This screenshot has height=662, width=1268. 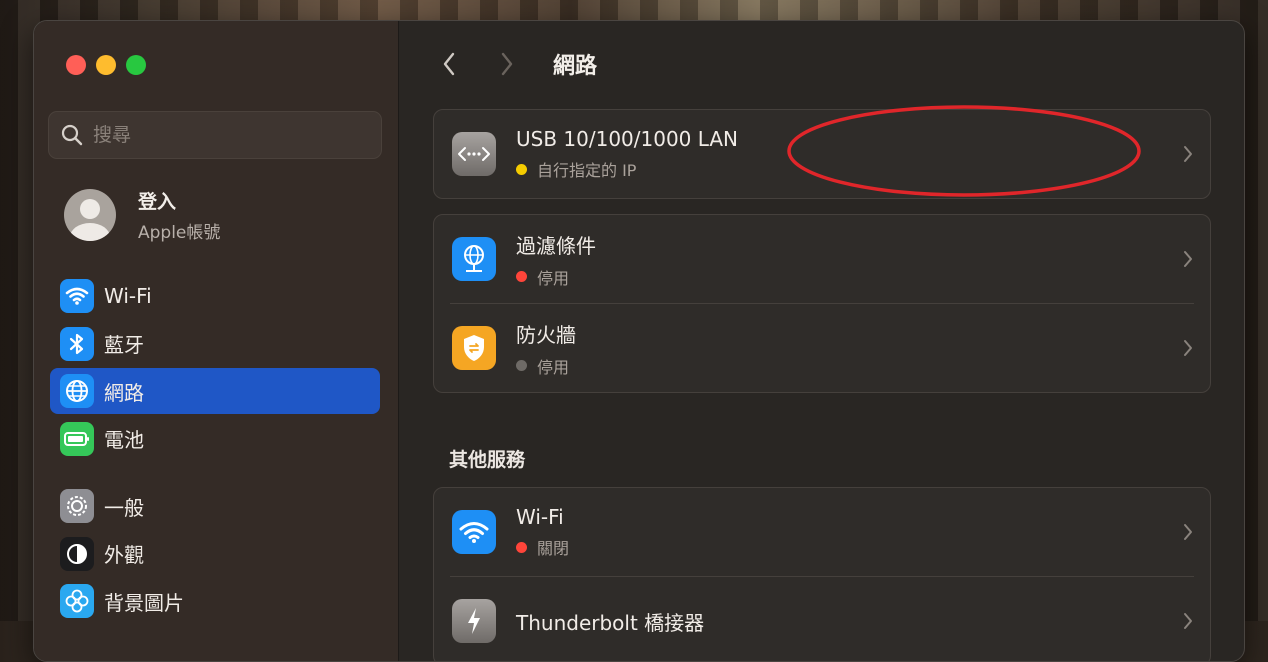 What do you see at coordinates (215, 554) in the screenshot?
I see `sidebar-item-appearance: 外觀` at bounding box center [215, 554].